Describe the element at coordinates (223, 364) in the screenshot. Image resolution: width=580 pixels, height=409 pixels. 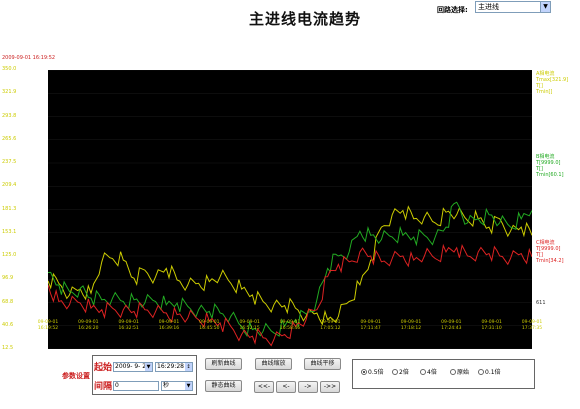
I see `refresh-curve-button: 刷新曲线` at that location.